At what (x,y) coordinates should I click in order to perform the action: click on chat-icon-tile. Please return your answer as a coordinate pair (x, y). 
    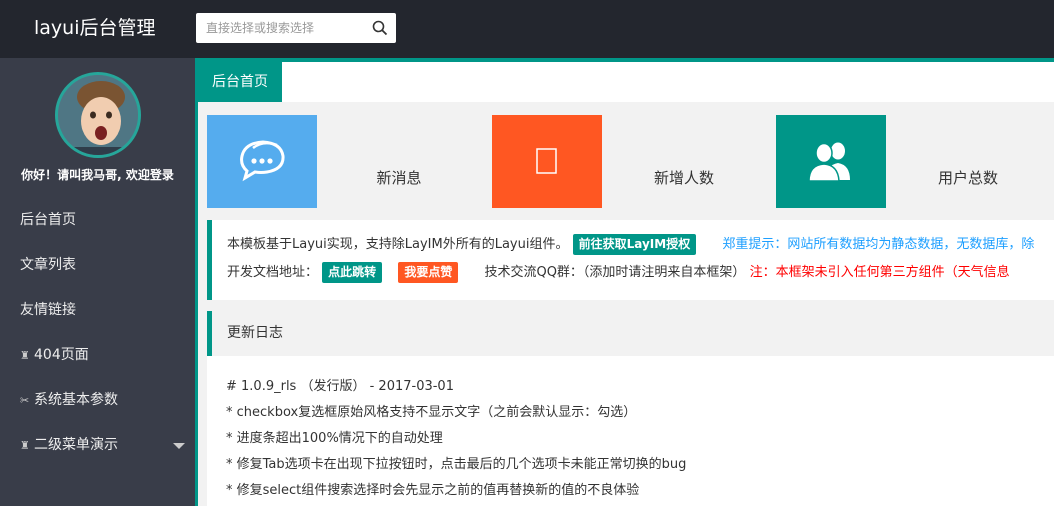
    Looking at the image, I should click on (262, 161).